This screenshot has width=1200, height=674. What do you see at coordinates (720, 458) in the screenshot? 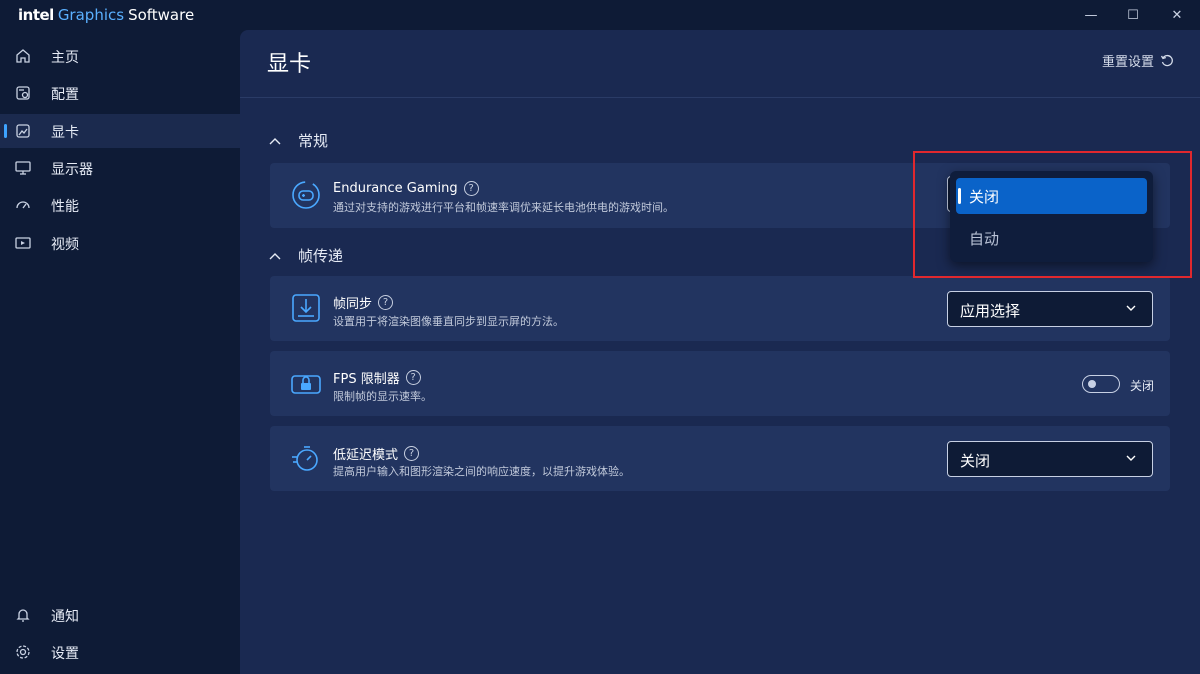
I see `low-latency-card: 低延迟模式 ? 提高用户输入和图形渲染之间的响应速度，以提升游戏体验。 关闭` at bounding box center [720, 458].